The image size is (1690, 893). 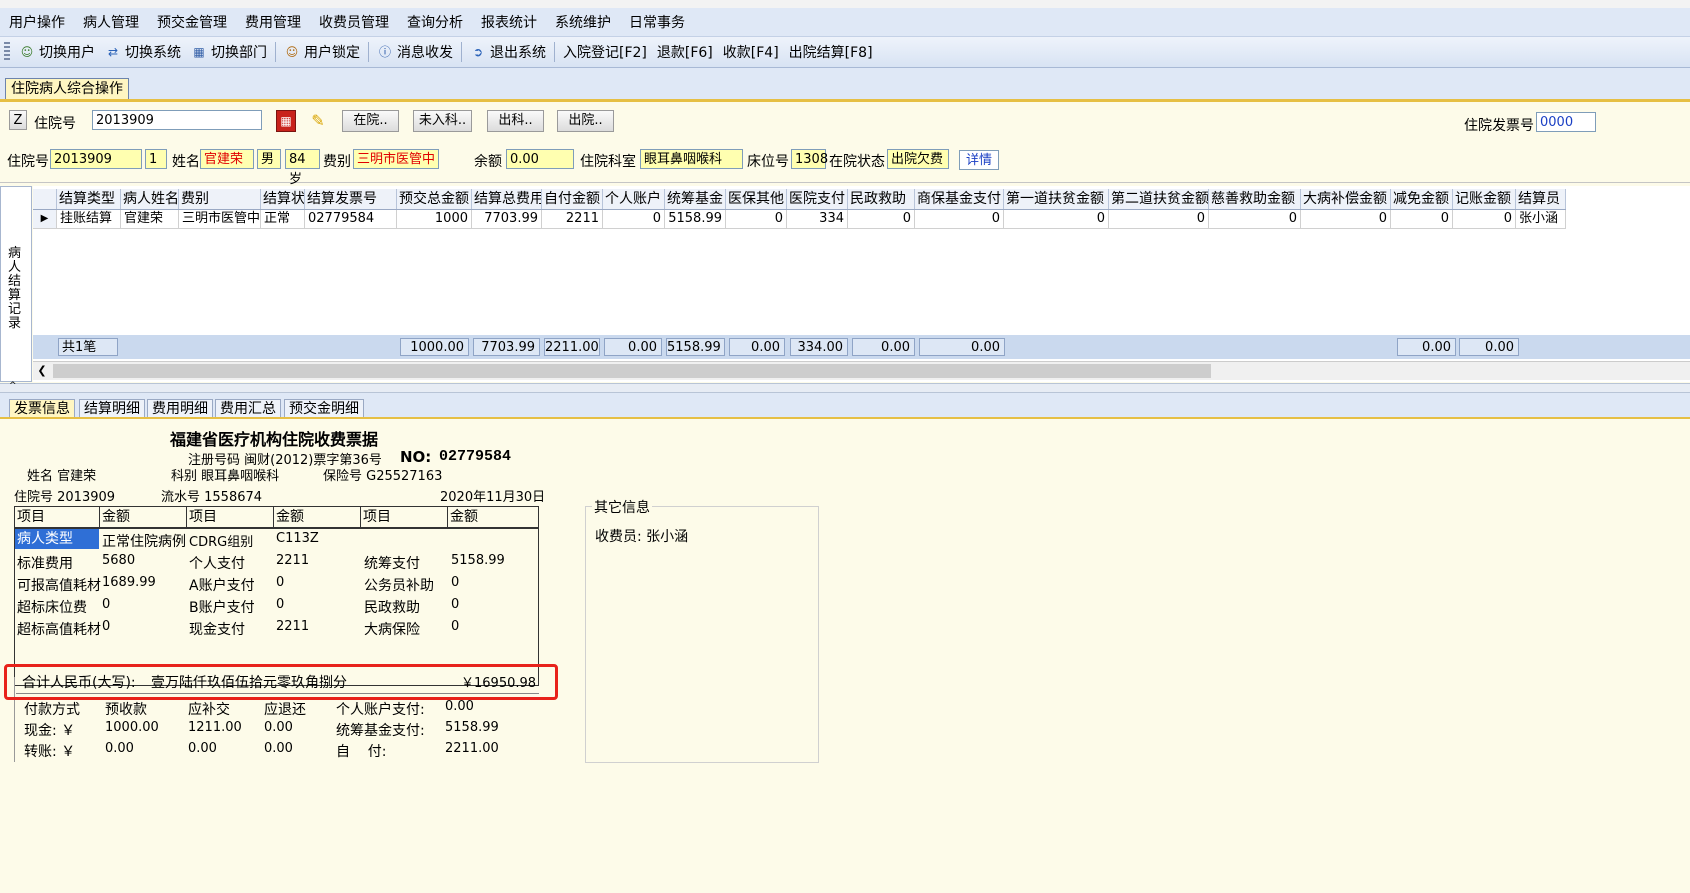 What do you see at coordinates (354, 22) in the screenshot?
I see `menu-cashier-mgmt: 收费员管理` at bounding box center [354, 22].